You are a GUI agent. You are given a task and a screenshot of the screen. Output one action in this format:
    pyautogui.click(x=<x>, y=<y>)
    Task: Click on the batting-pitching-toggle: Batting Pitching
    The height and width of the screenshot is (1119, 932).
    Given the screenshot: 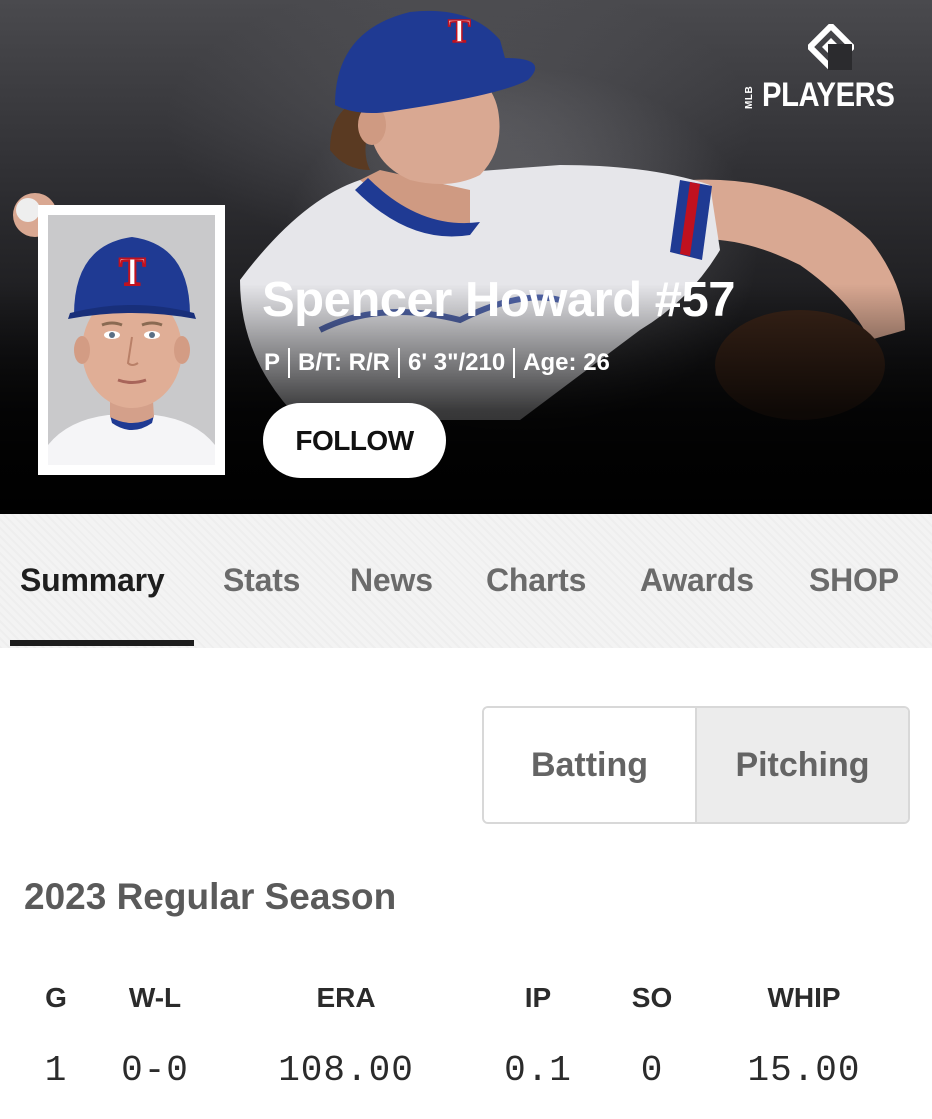 What is the action you would take?
    pyautogui.click(x=696, y=765)
    